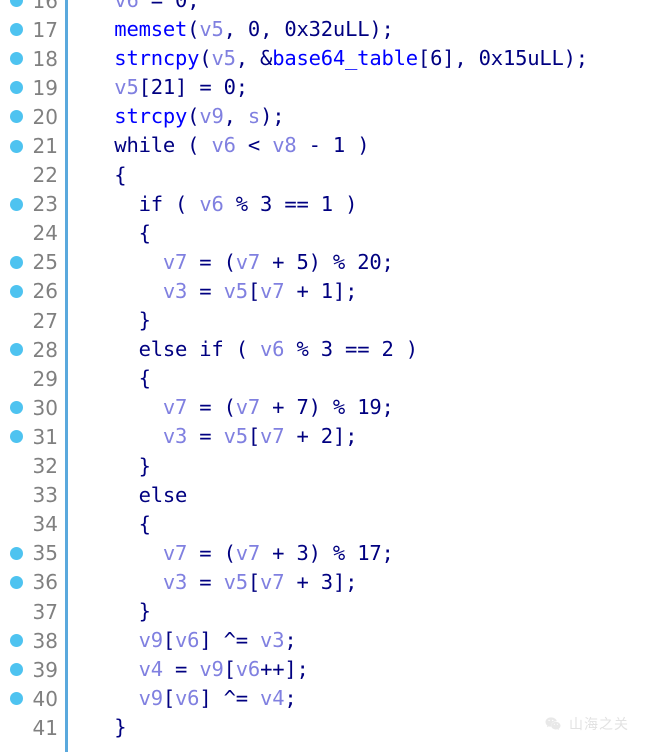 This screenshot has width=647, height=752. Describe the element at coordinates (460, 58) in the screenshot. I see `code-token: ],` at that location.